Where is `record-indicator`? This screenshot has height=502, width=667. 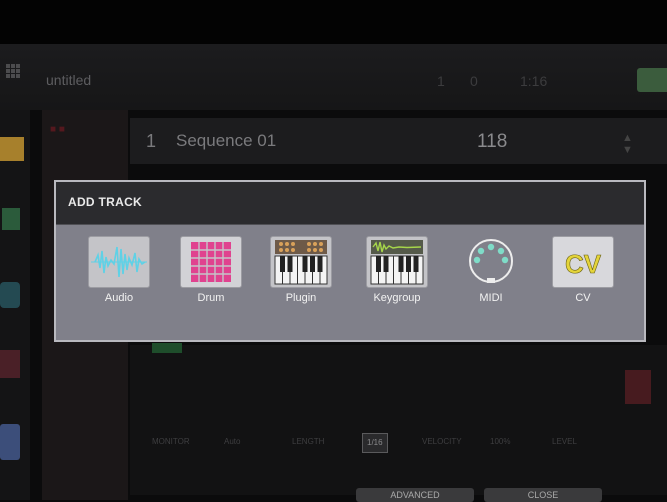 record-indicator is located at coordinates (638, 387).